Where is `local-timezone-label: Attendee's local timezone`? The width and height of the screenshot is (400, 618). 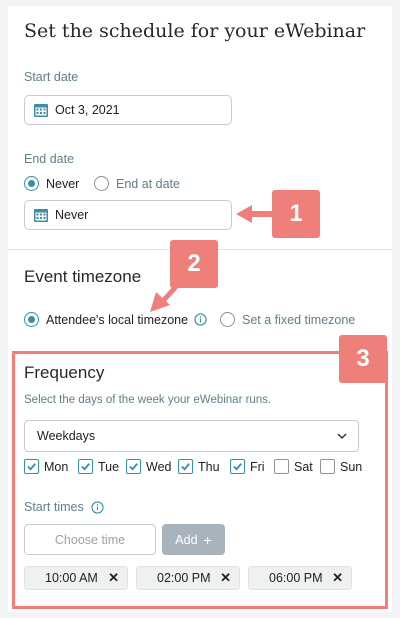 local-timezone-label: Attendee's local timezone is located at coordinates (117, 319).